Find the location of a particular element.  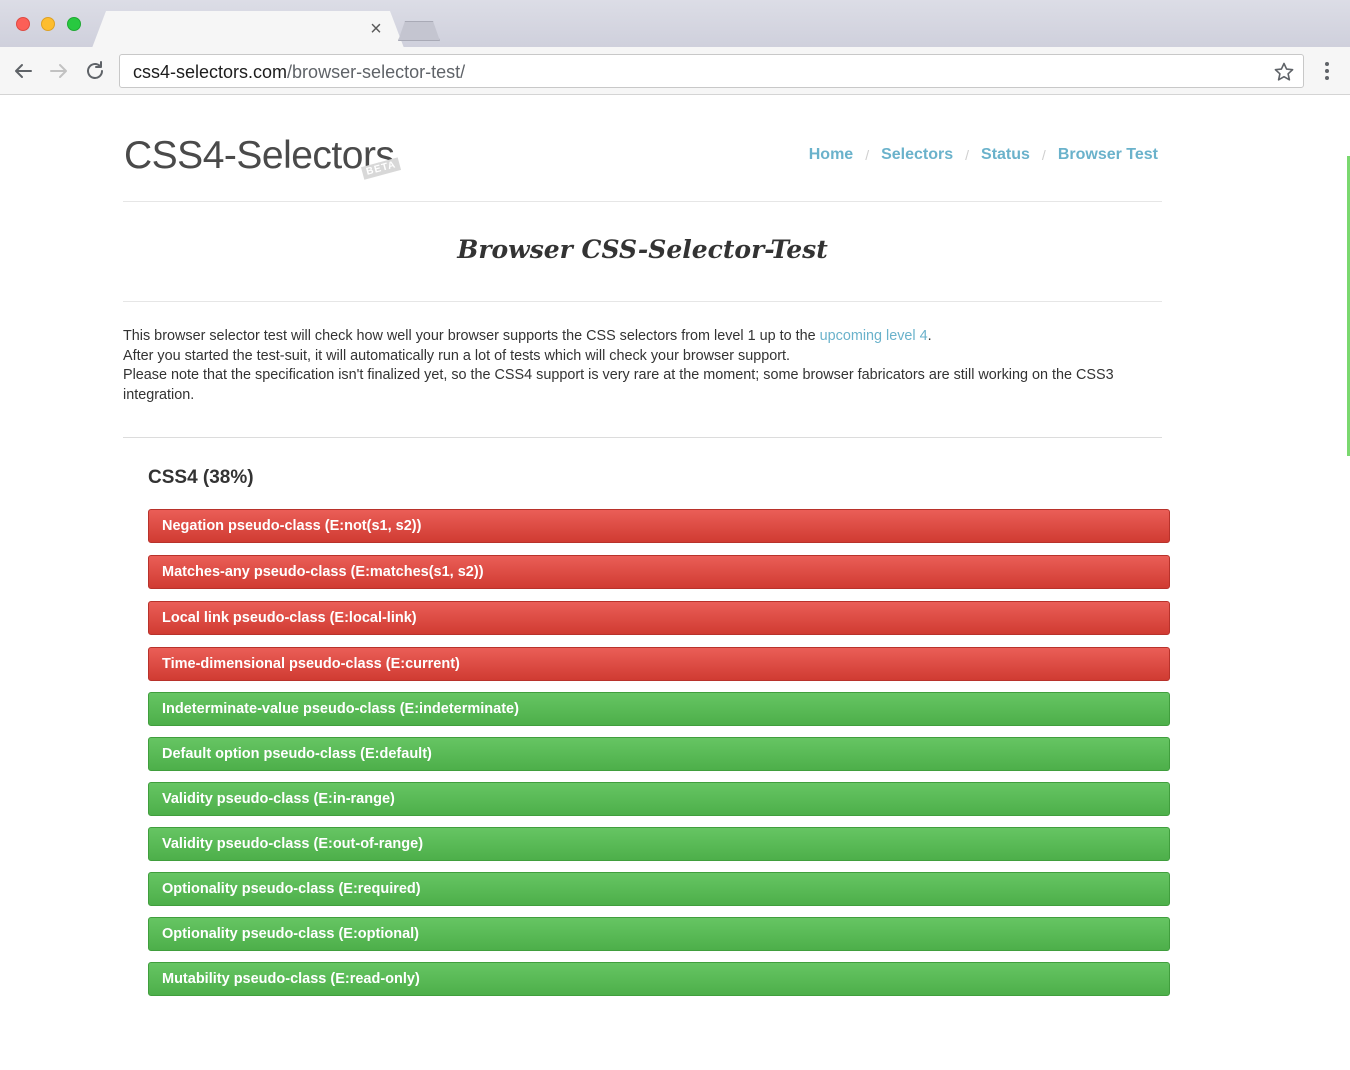

new-tab-button is located at coordinates (419, 31).